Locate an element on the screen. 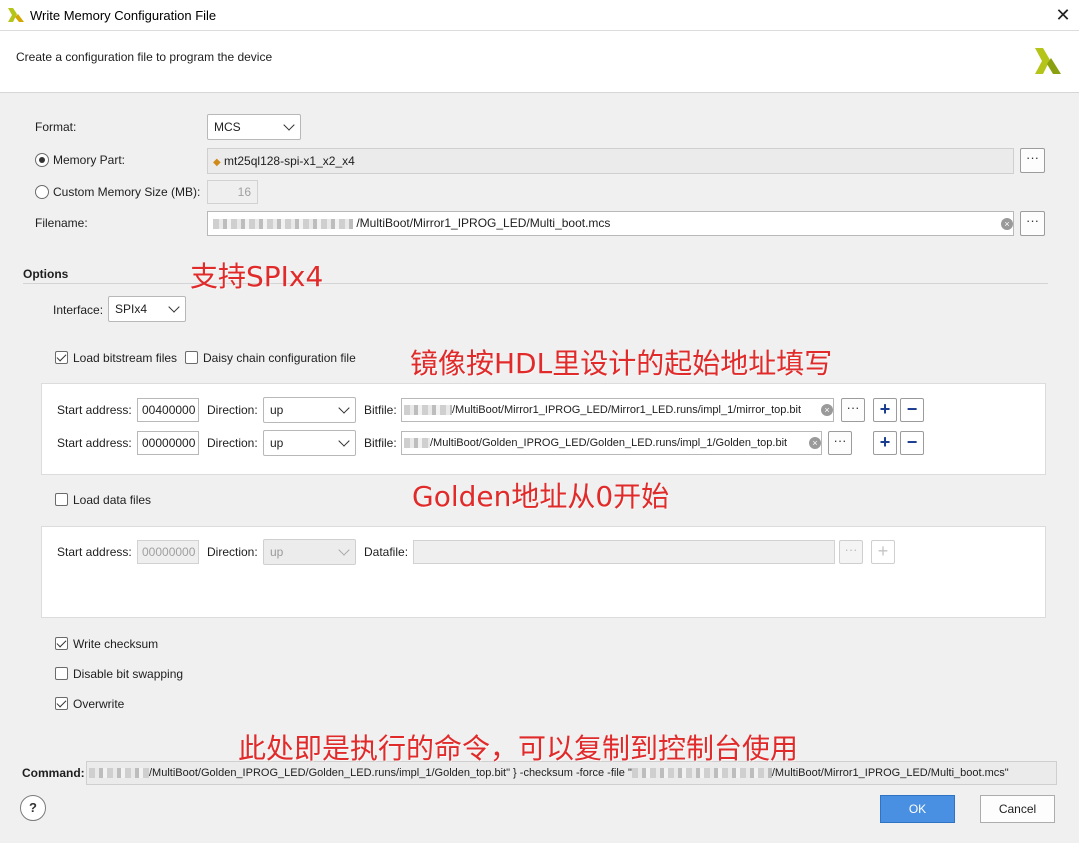 This screenshot has height=843, width=1079. filename-browse-button: ··· is located at coordinates (1032, 223).